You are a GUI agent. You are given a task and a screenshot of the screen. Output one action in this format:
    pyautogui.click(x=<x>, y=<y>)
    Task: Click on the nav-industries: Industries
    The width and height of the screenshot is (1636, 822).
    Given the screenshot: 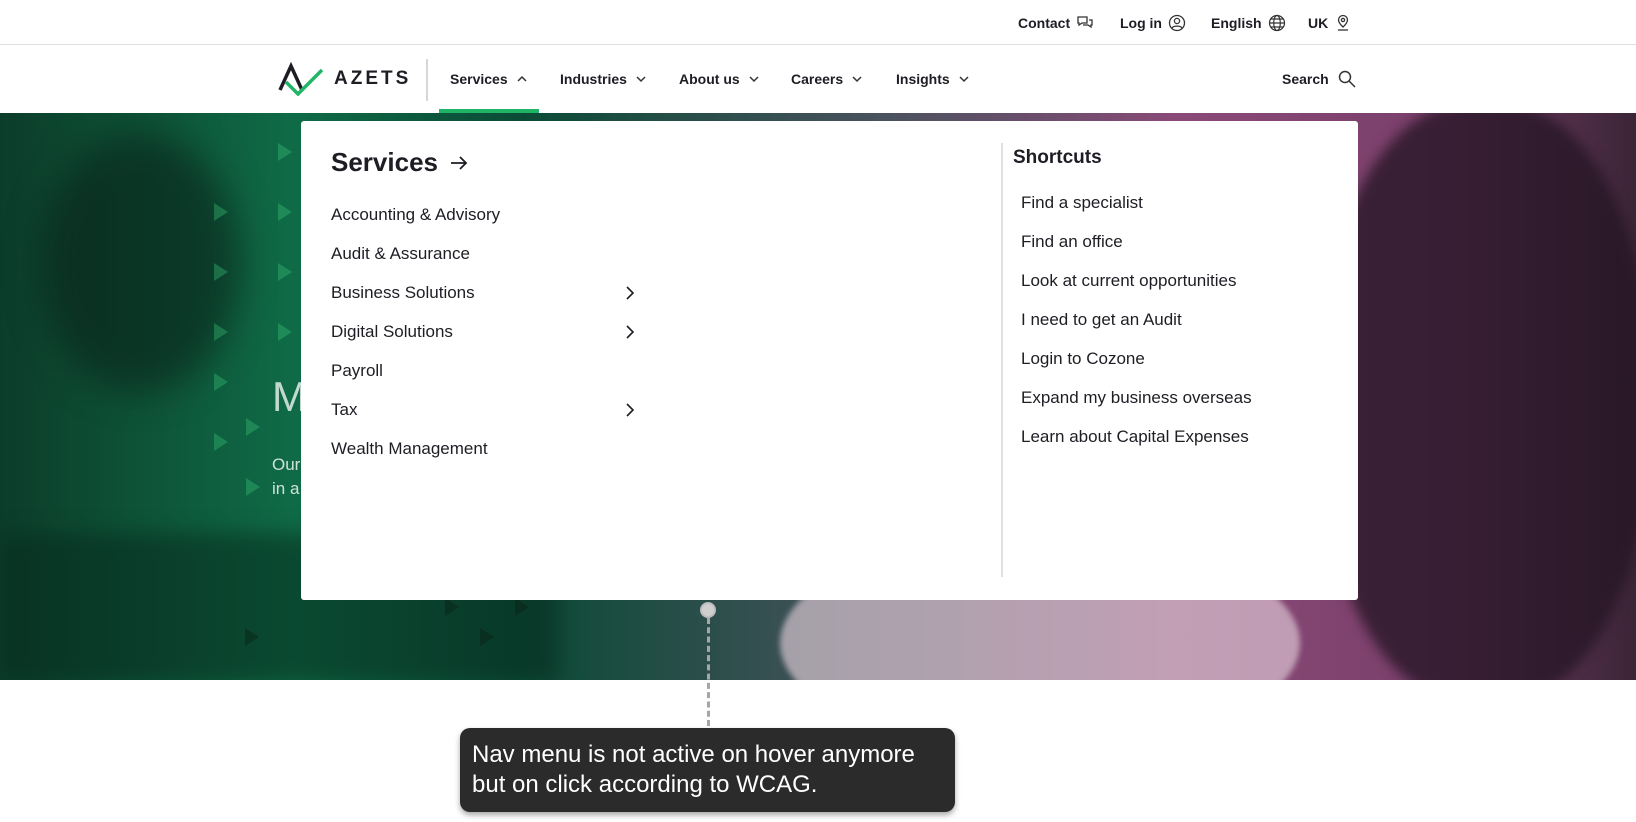 What is the action you would take?
    pyautogui.click(x=603, y=79)
    